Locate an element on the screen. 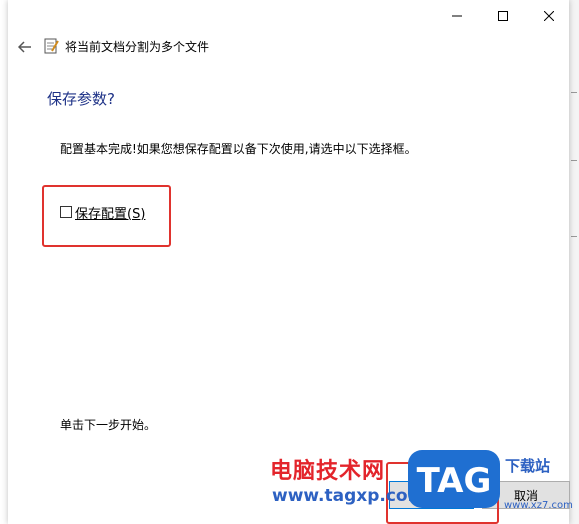  maximize-button is located at coordinates (503, 16).